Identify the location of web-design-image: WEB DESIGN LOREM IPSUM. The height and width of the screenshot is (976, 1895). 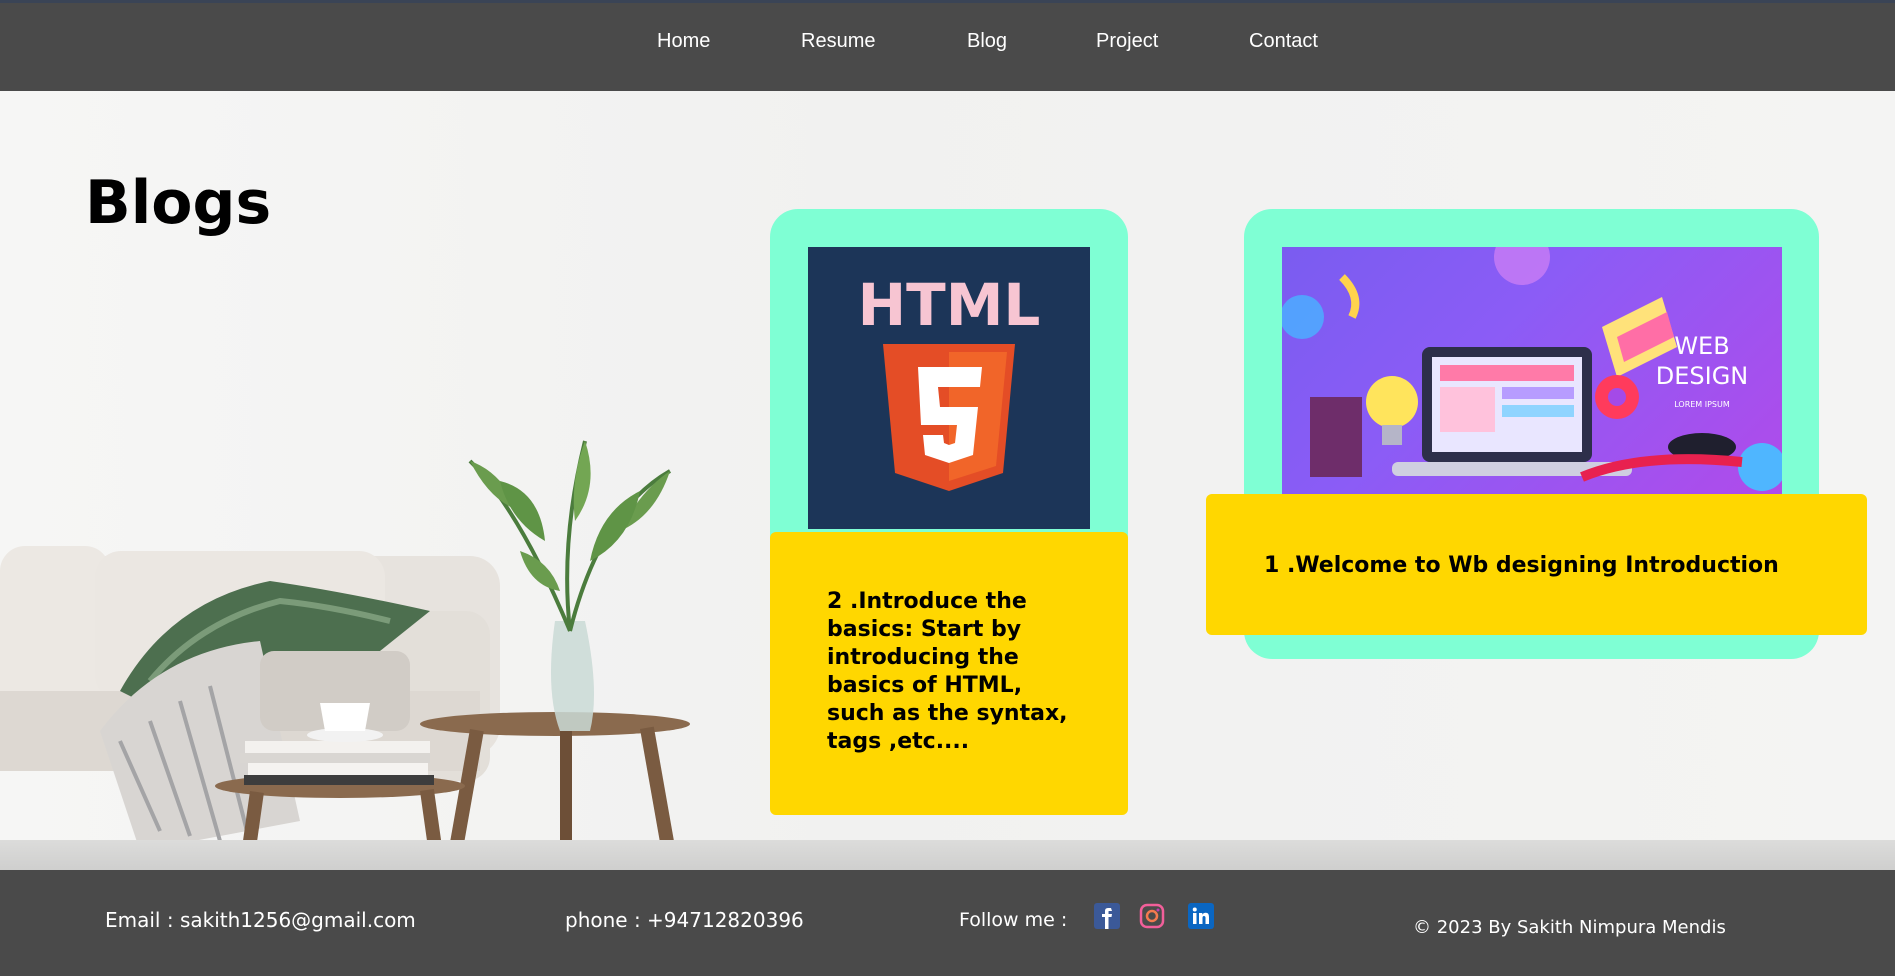
(1532, 370).